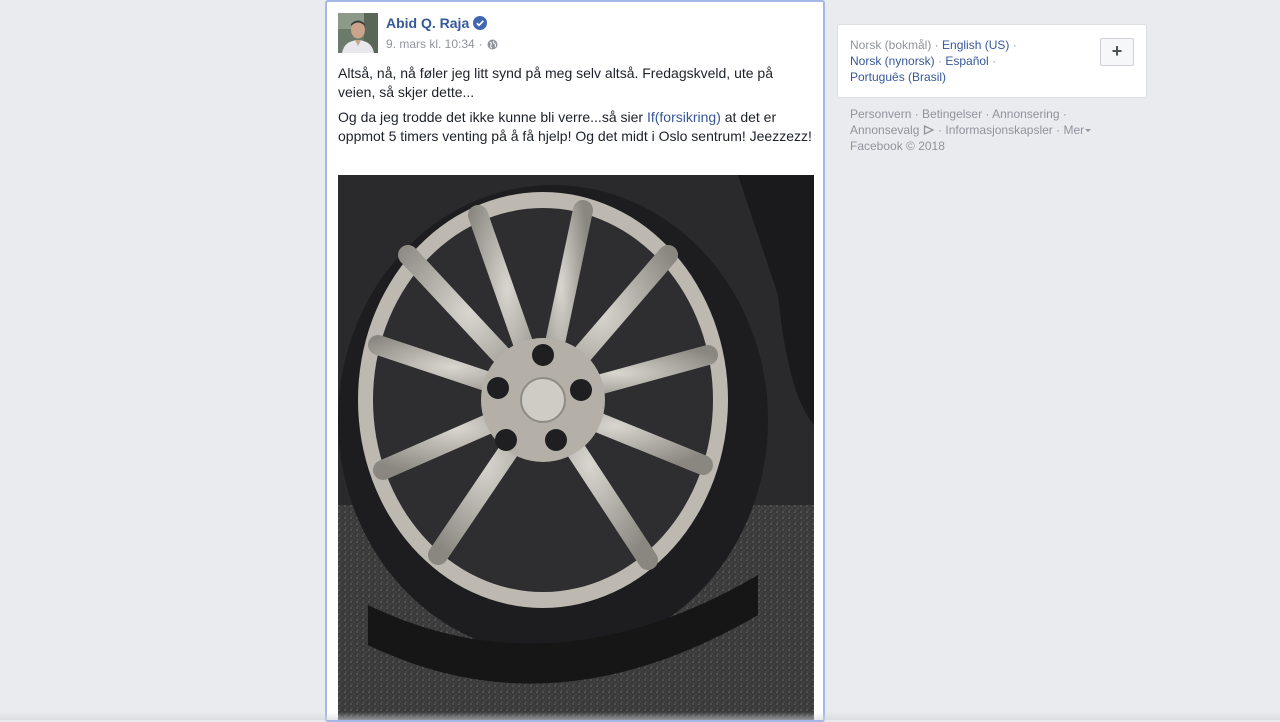 The image size is (1280, 722). What do you see at coordinates (929, 129) in the screenshot?
I see `adchoices-icon` at bounding box center [929, 129].